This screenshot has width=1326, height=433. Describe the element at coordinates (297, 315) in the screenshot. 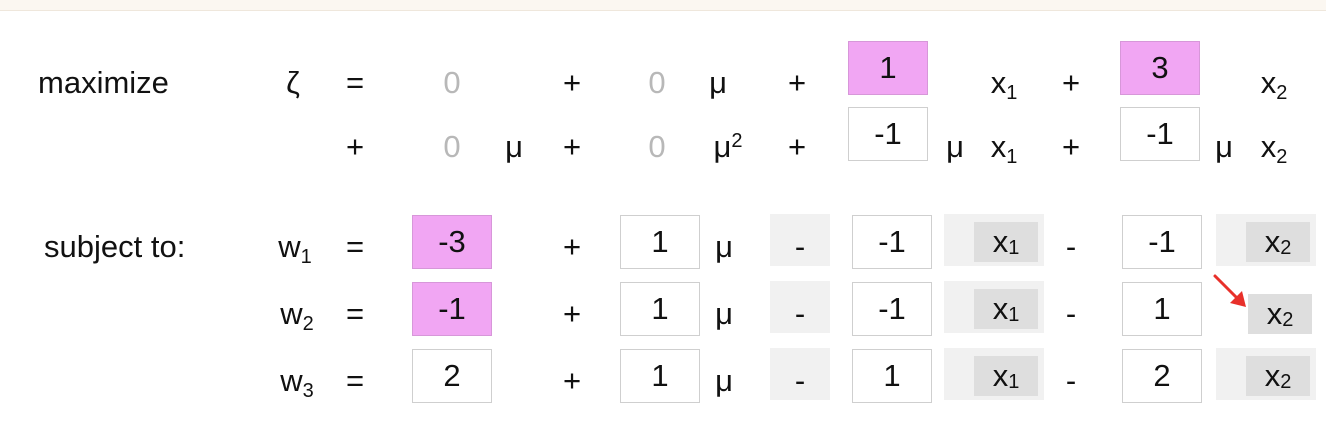

I see `slack-w2: w2` at that location.